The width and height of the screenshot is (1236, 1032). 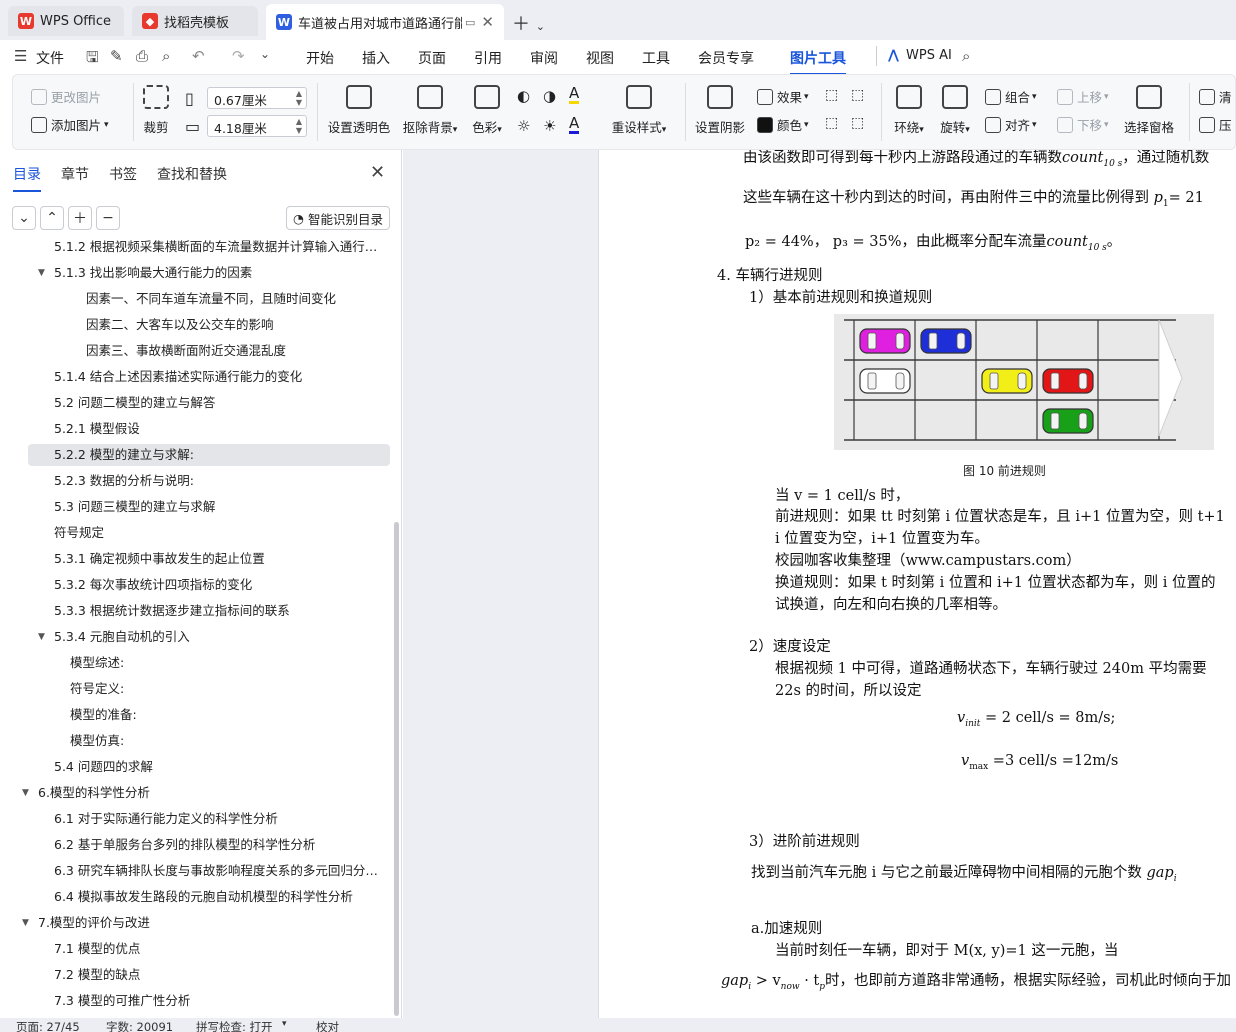 What do you see at coordinates (211, 793) in the screenshot?
I see `toc-item: 6.模型的科学性分析` at bounding box center [211, 793].